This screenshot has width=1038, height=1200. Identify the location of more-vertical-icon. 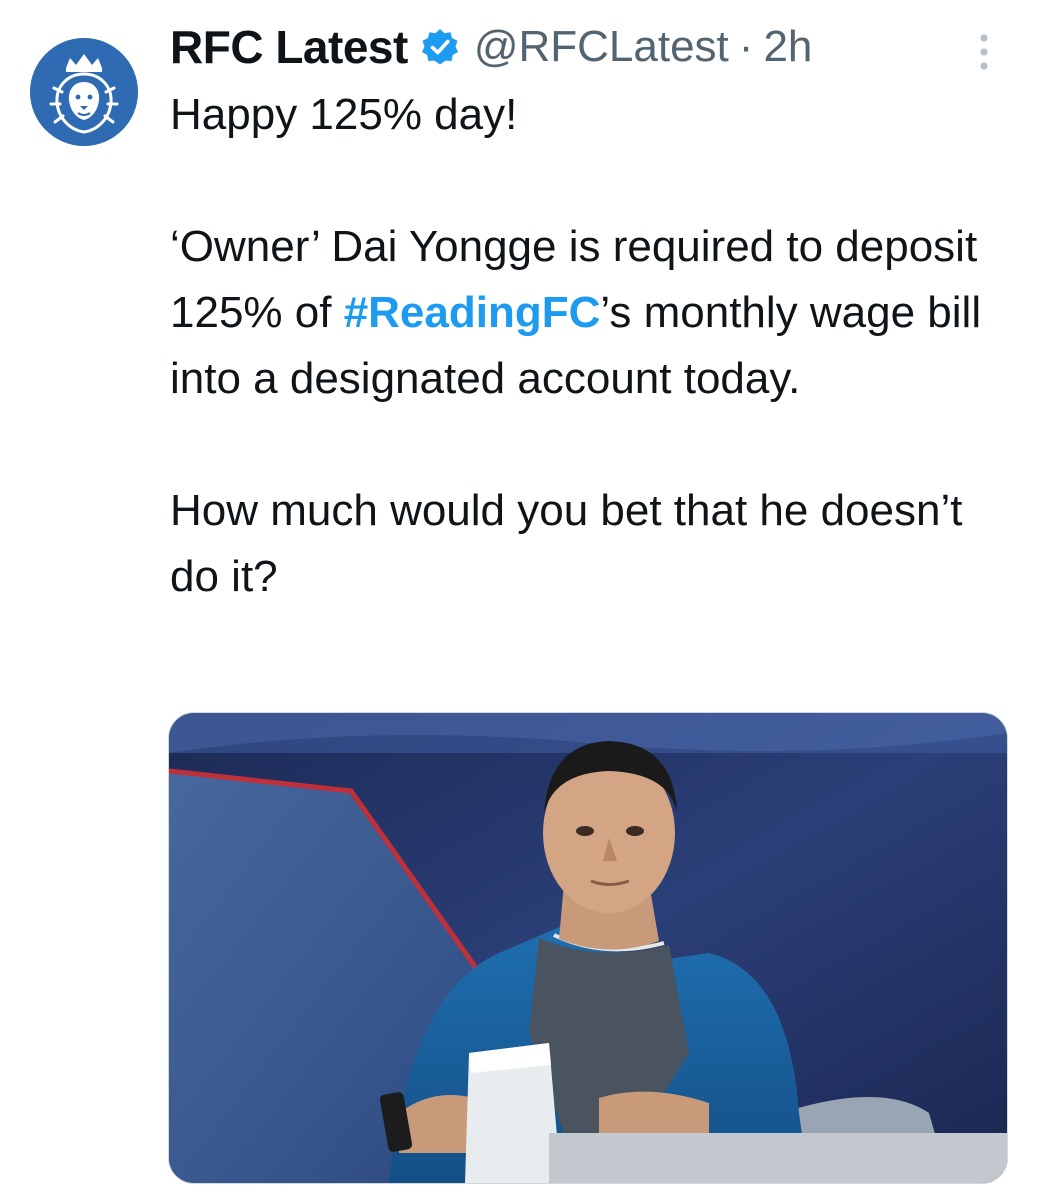
(984, 52).